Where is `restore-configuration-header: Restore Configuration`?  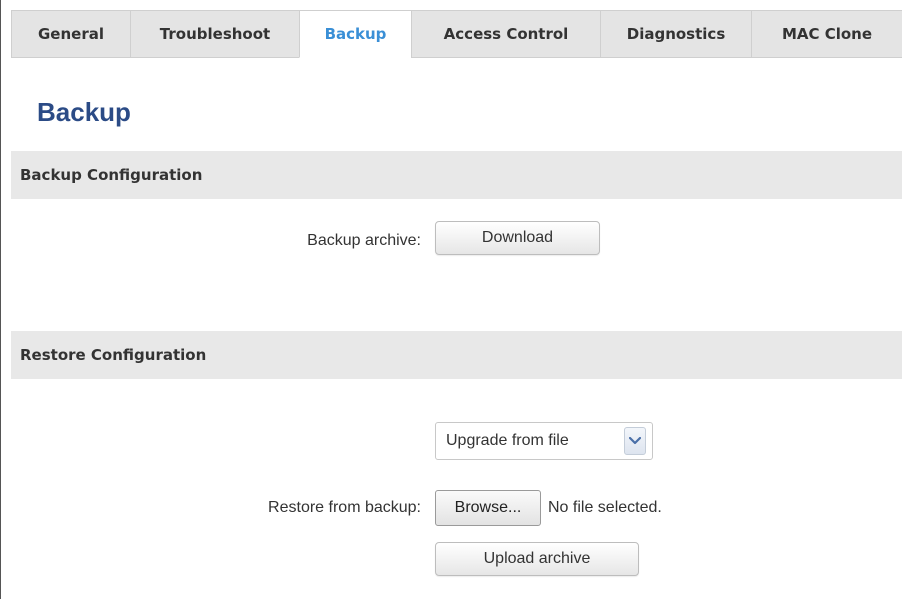 restore-configuration-header: Restore Configuration is located at coordinates (456, 355).